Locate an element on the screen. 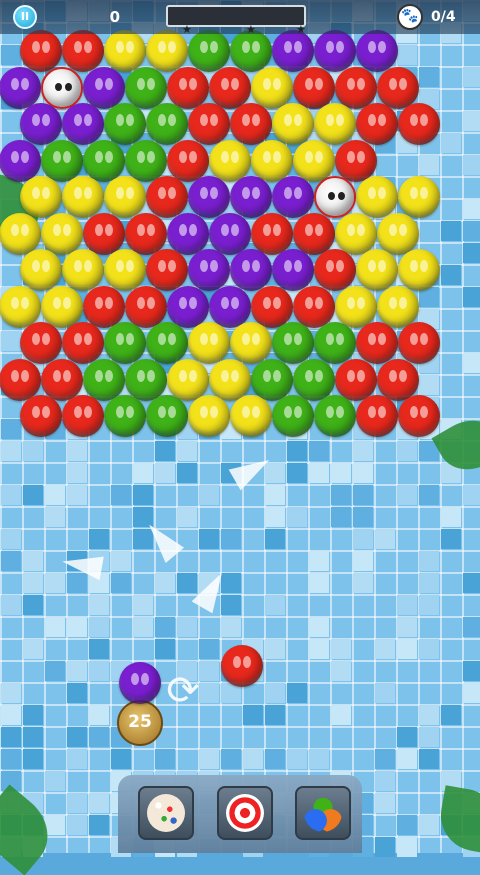 The height and width of the screenshot is (875, 480). pause-icon: II is located at coordinates (25, 17).